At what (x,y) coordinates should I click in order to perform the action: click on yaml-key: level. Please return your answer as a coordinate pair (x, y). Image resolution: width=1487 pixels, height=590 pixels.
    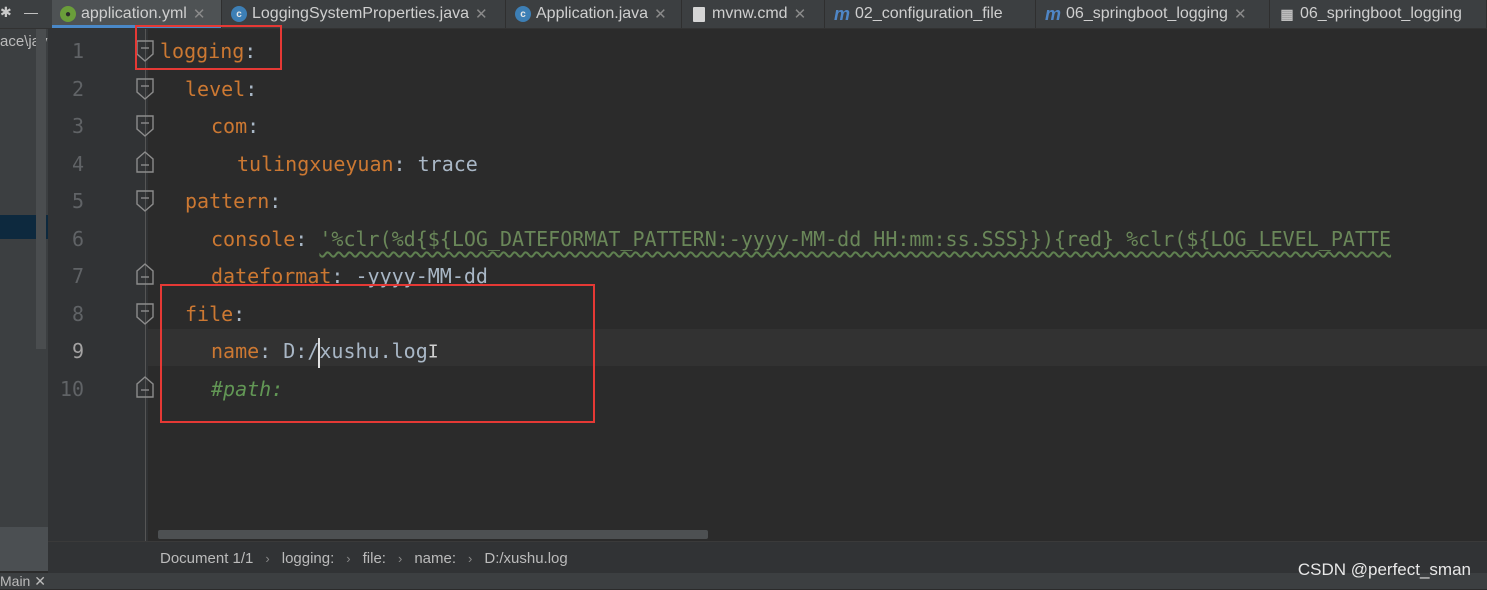
    Looking at the image, I should click on (215, 89).